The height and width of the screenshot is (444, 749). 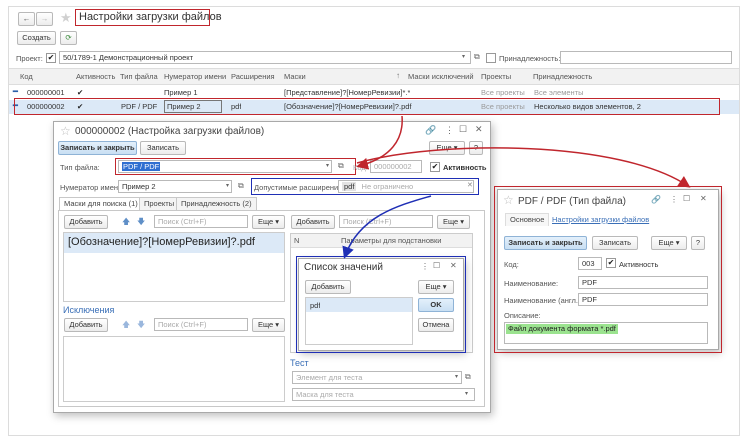 What do you see at coordinates (381, 304) in the screenshot?
I see `value-list-highlight` at bounding box center [381, 304].